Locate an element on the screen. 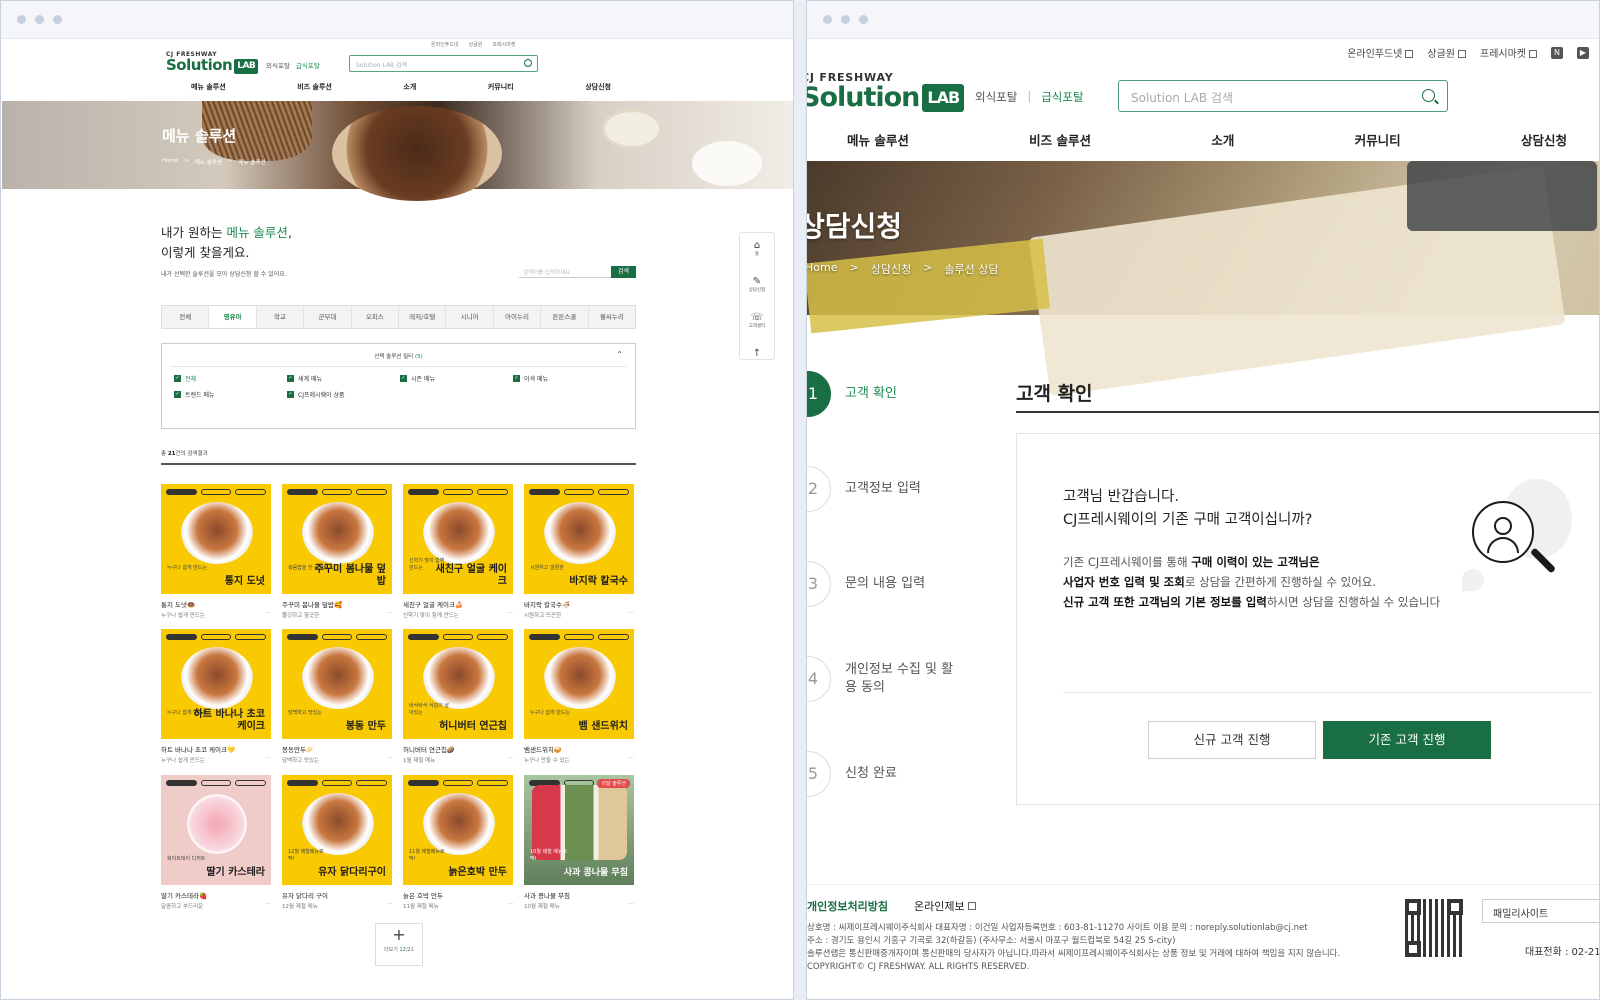  card-thumbnail: 바삭바삭 식감이 살아있는 허니버터 연근칩 is located at coordinates (458, 684).